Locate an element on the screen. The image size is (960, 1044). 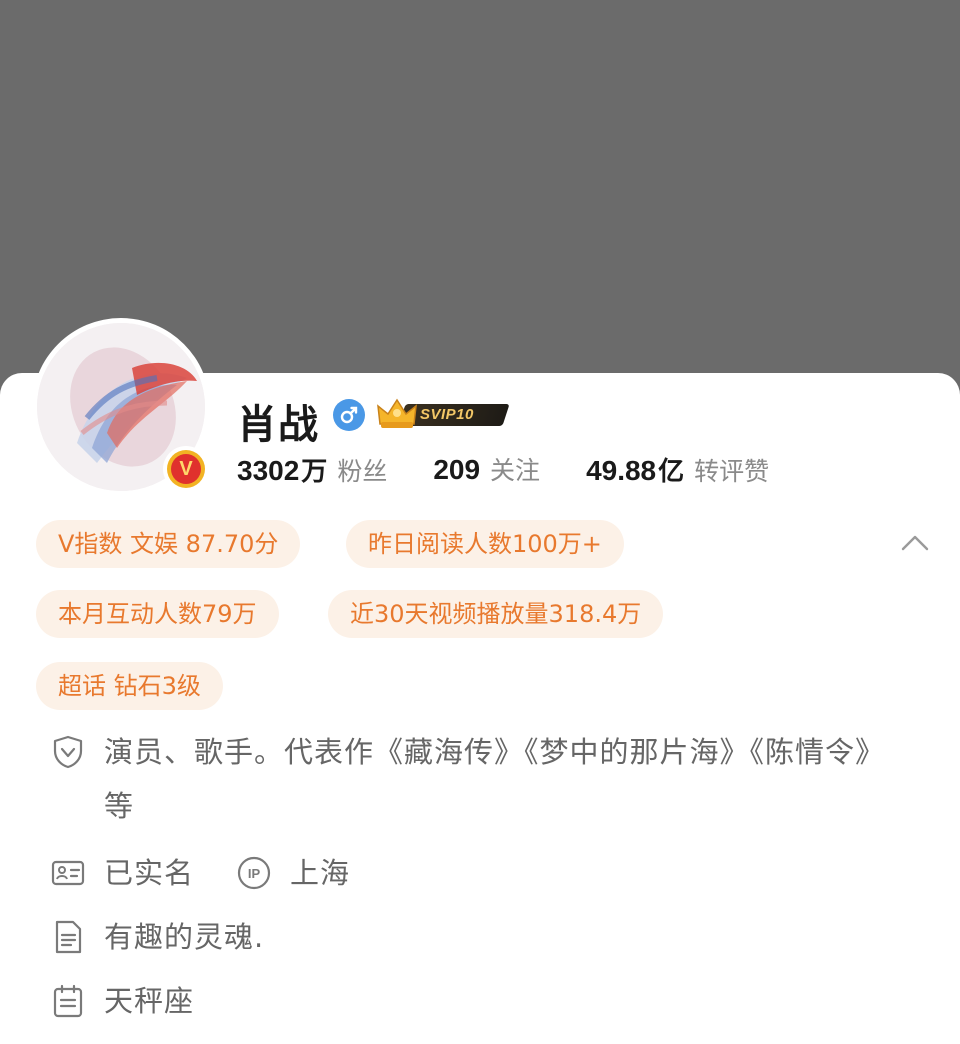
svip-label: SVIP10 is located at coordinates (447, 414).